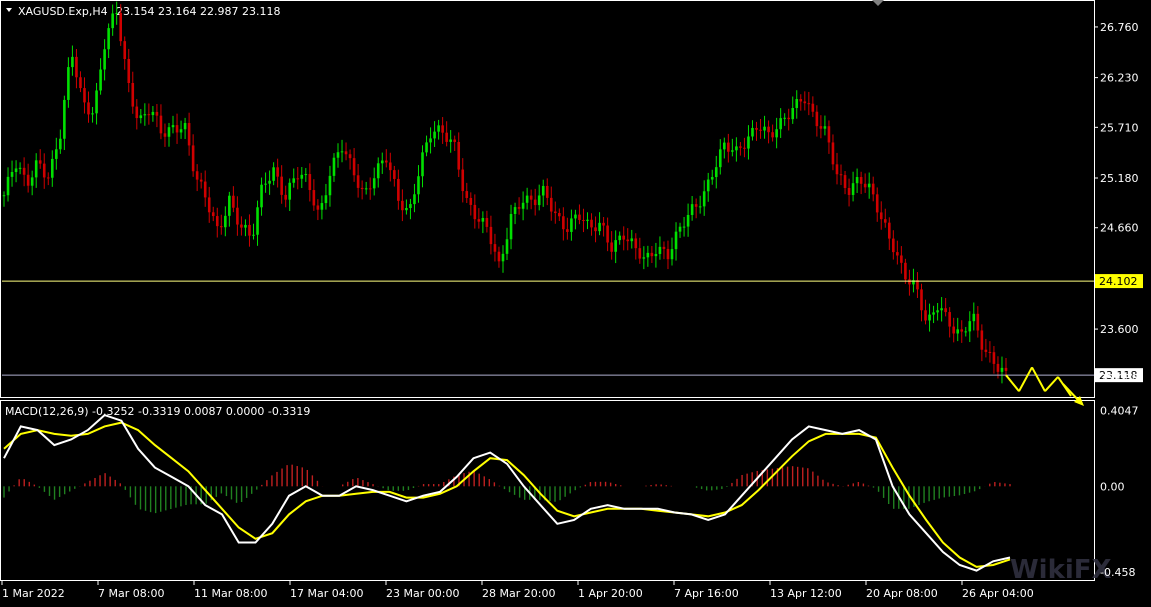 This screenshot has width=1151, height=607. I want to click on time-tick-label: 26 Apr 04:00, so click(998, 593).